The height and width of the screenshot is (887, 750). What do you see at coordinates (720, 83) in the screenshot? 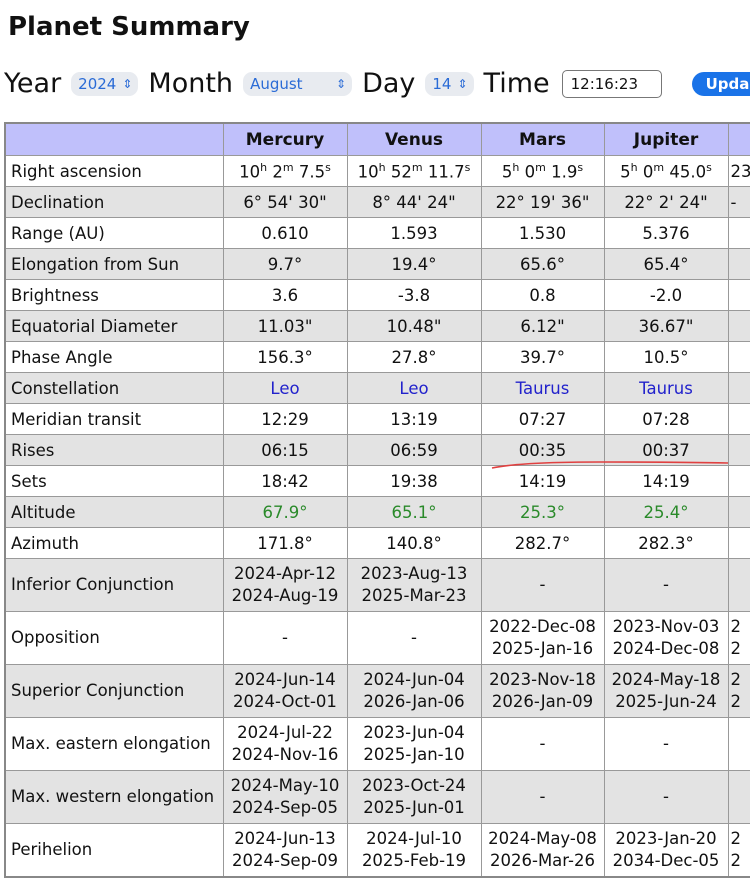
I see `update-button: Upda` at bounding box center [720, 83].